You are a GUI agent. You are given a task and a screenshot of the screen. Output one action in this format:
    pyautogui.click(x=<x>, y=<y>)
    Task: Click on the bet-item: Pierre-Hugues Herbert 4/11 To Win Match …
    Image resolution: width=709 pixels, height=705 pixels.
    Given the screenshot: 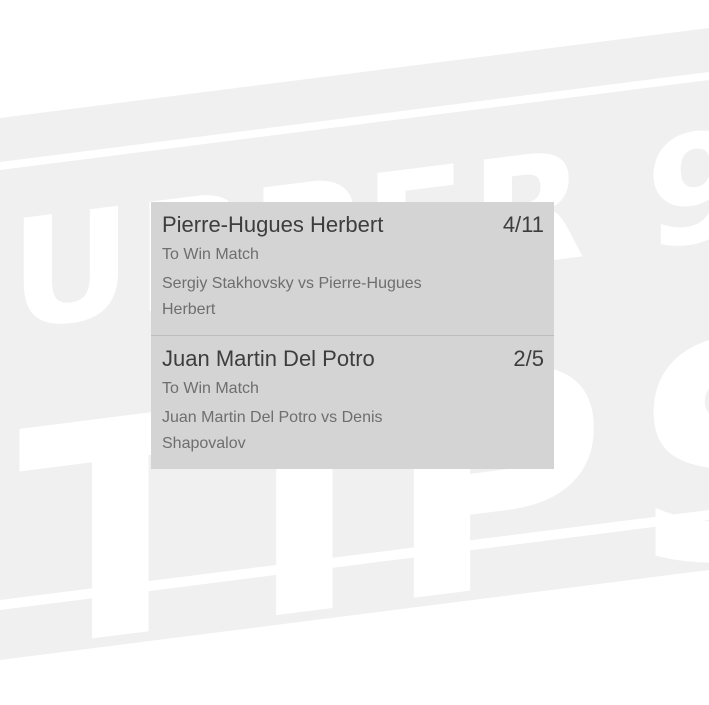 What is the action you would take?
    pyautogui.click(x=352, y=268)
    